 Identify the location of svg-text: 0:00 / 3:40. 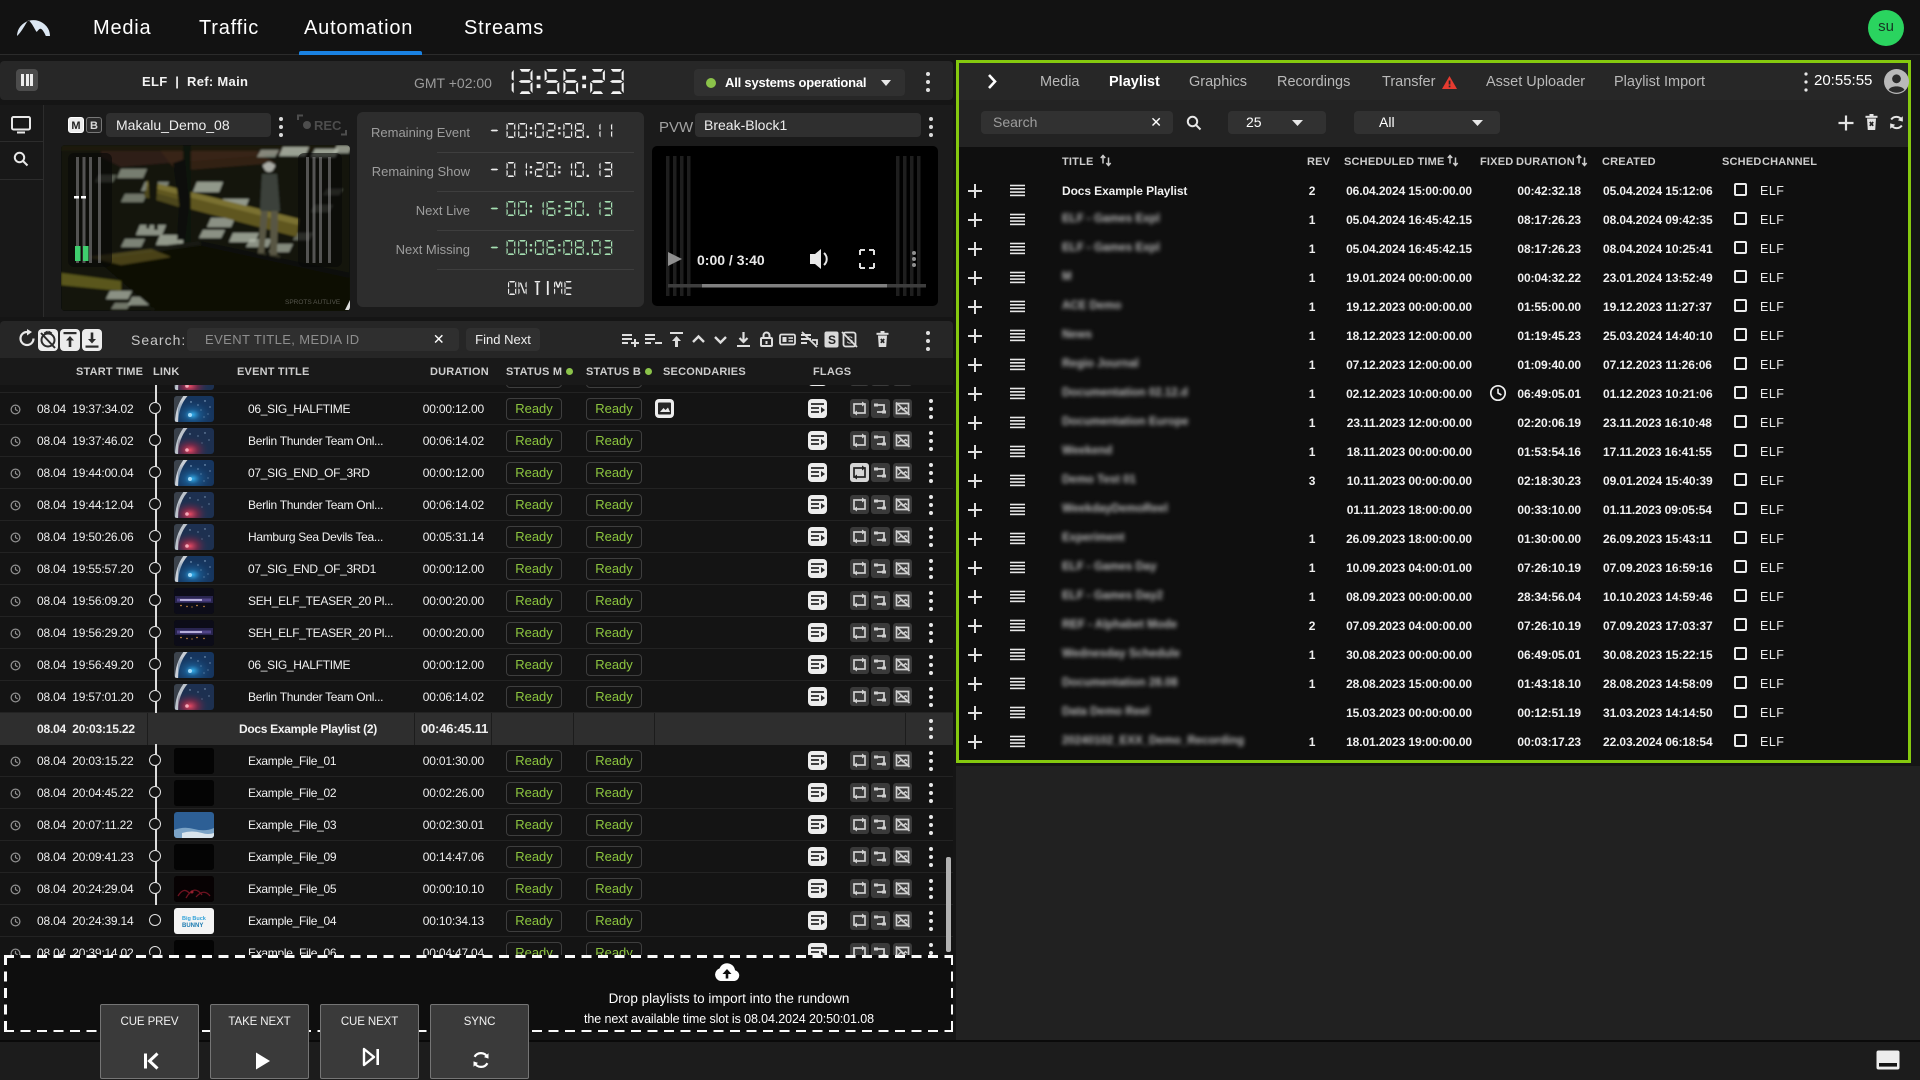
(731, 260).